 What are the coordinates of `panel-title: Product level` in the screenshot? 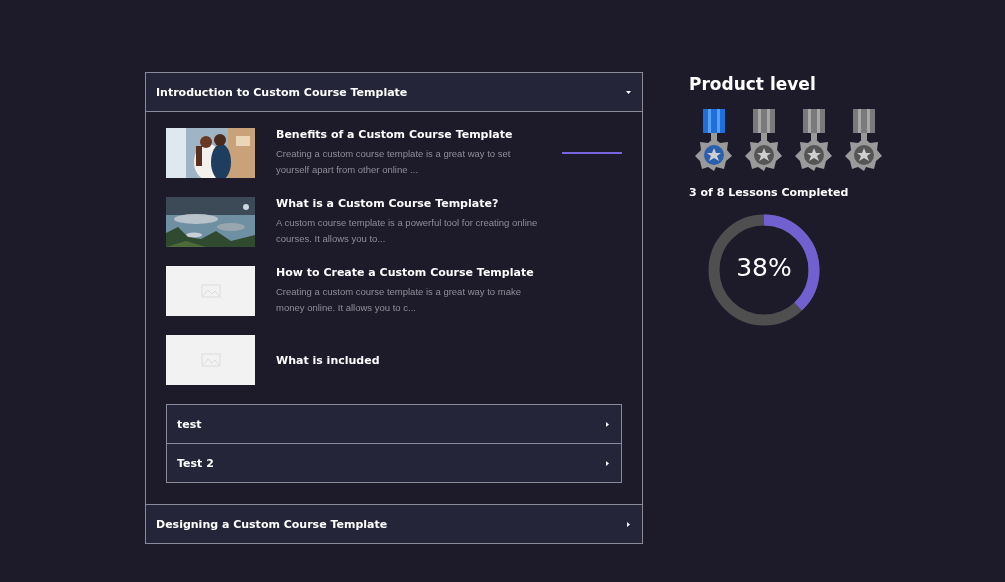 It's located at (753, 84).